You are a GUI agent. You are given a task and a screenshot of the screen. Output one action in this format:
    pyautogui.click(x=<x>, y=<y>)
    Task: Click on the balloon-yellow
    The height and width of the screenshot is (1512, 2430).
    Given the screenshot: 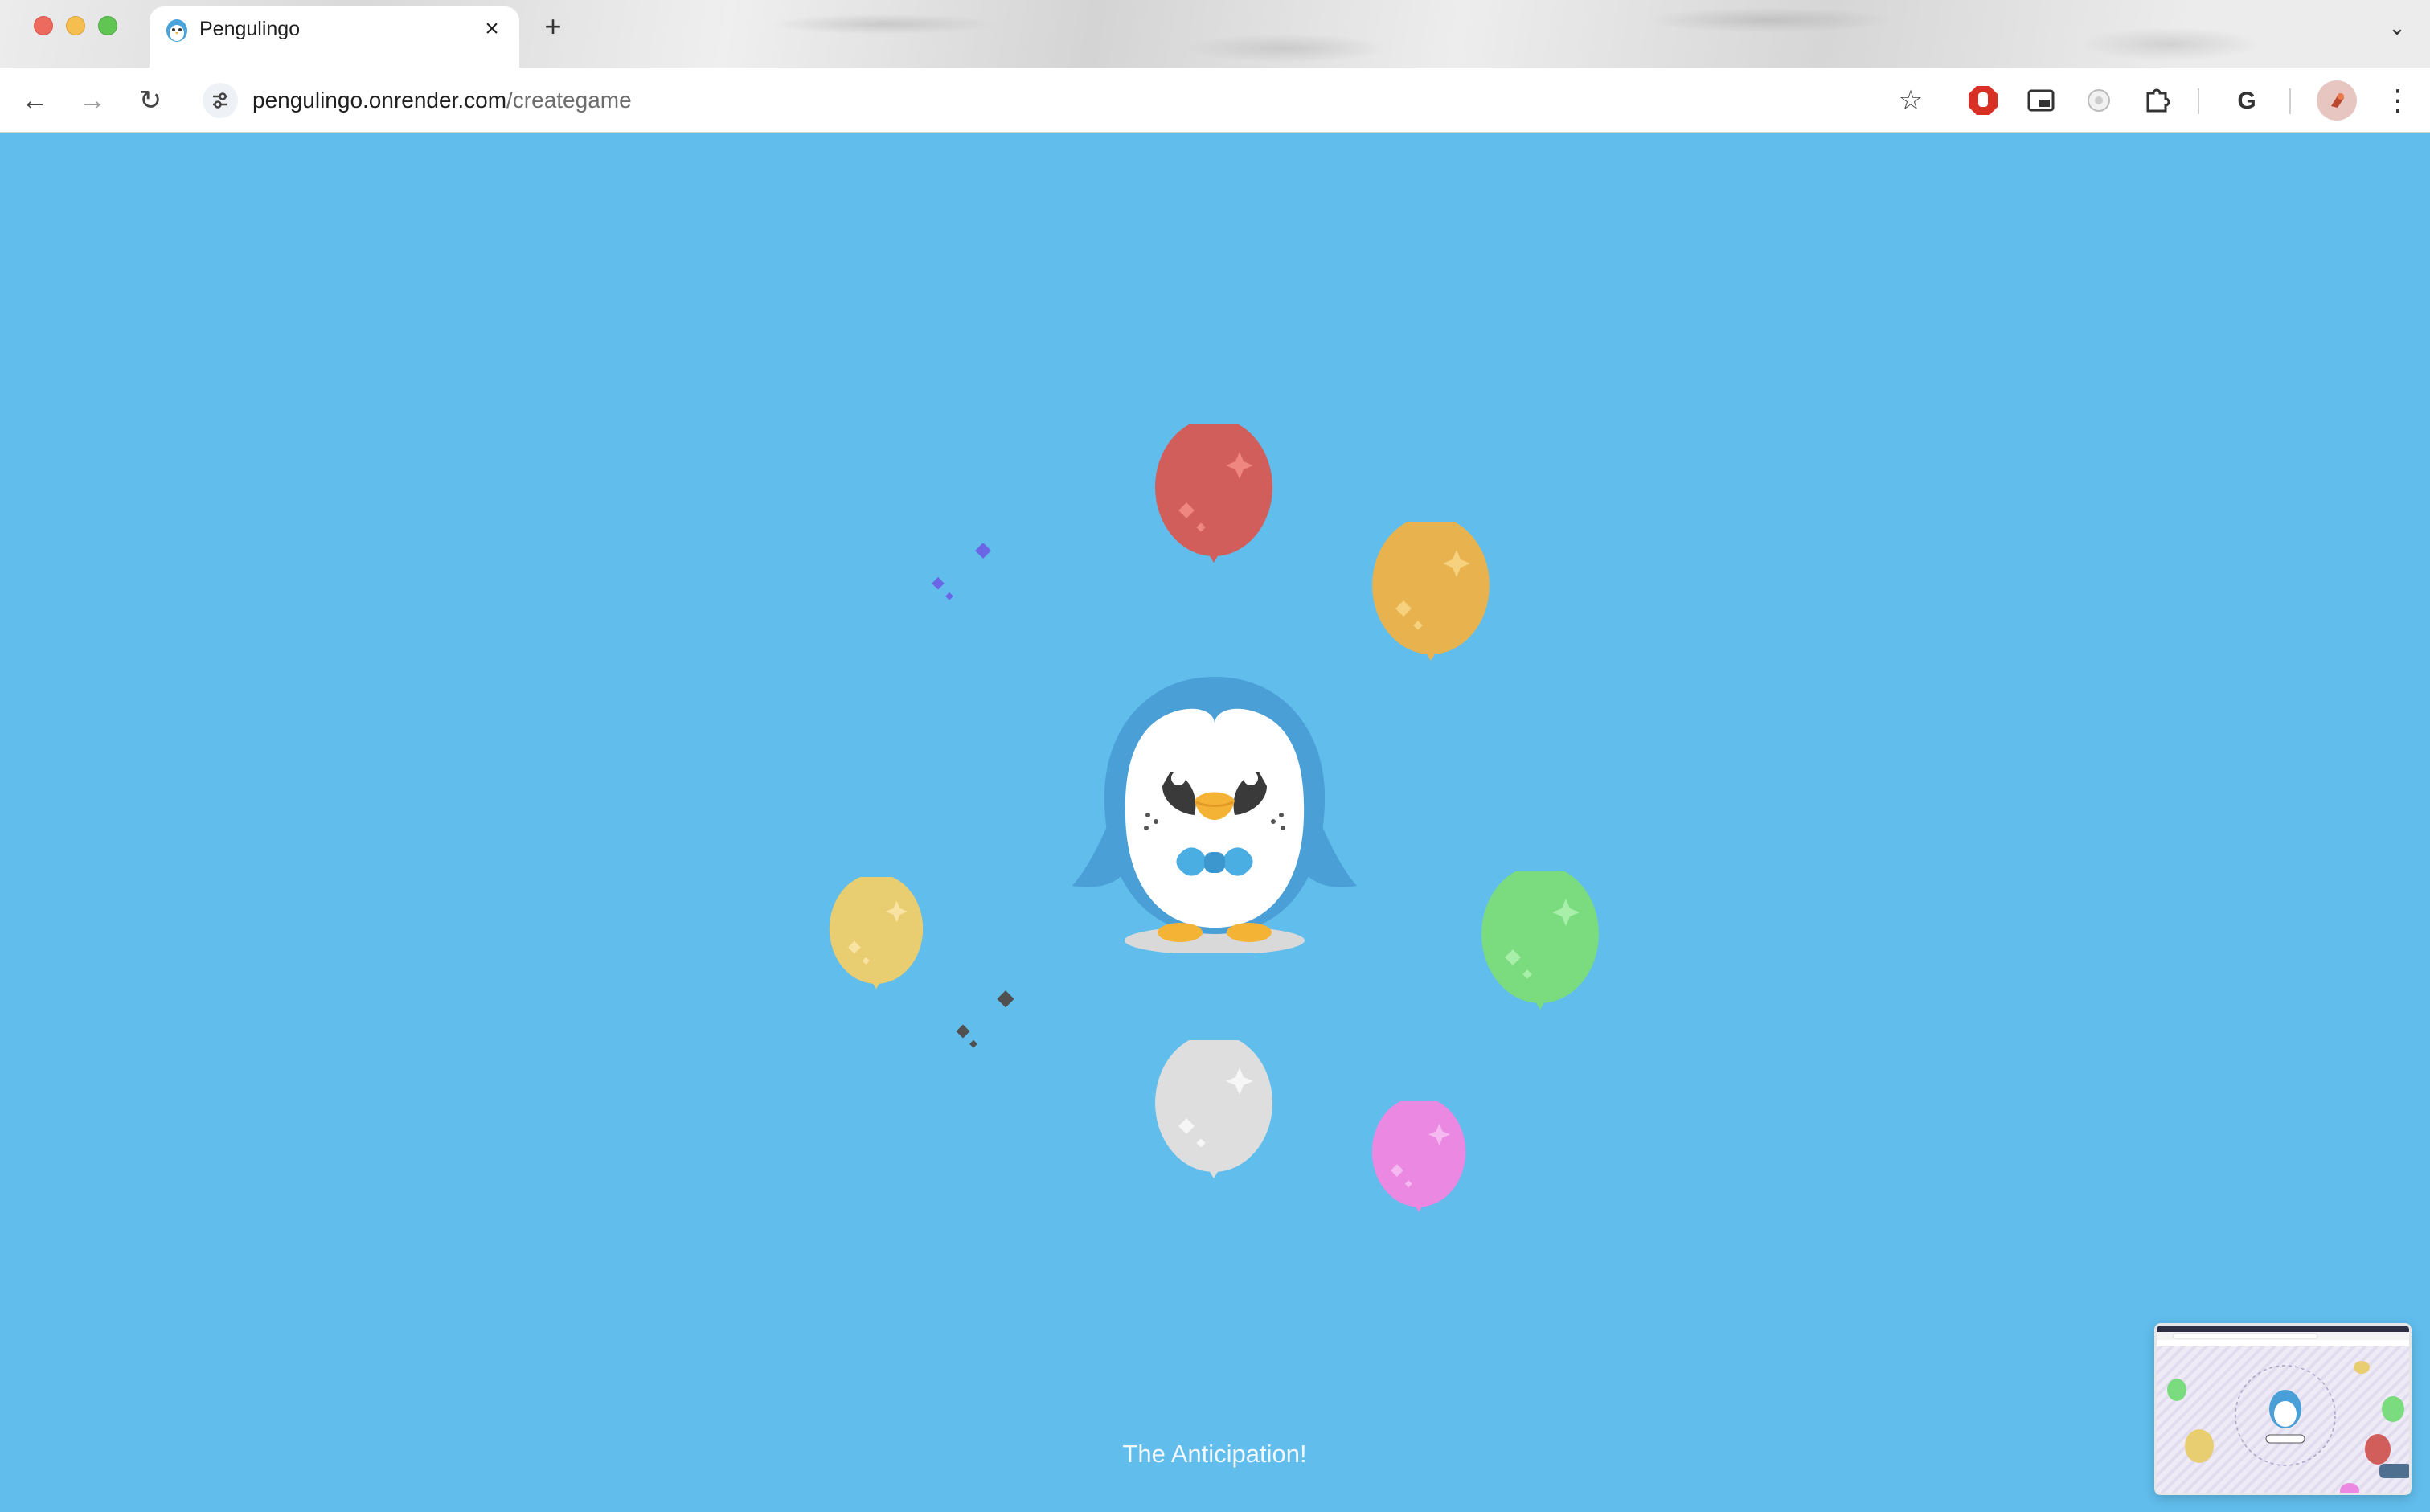 What is the action you would take?
    pyautogui.click(x=876, y=933)
    